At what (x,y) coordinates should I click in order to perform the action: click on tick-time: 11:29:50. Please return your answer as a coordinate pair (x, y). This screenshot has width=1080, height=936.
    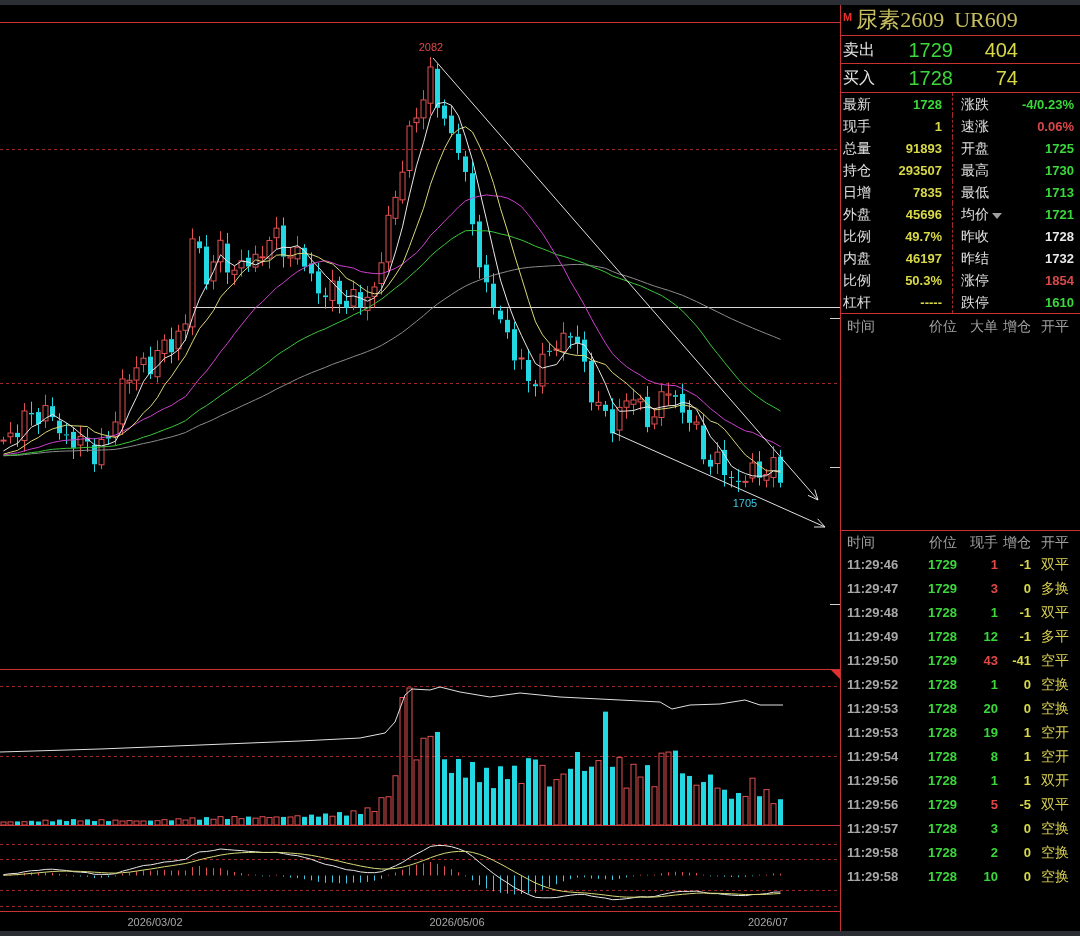
    Looking at the image, I should click on (873, 660).